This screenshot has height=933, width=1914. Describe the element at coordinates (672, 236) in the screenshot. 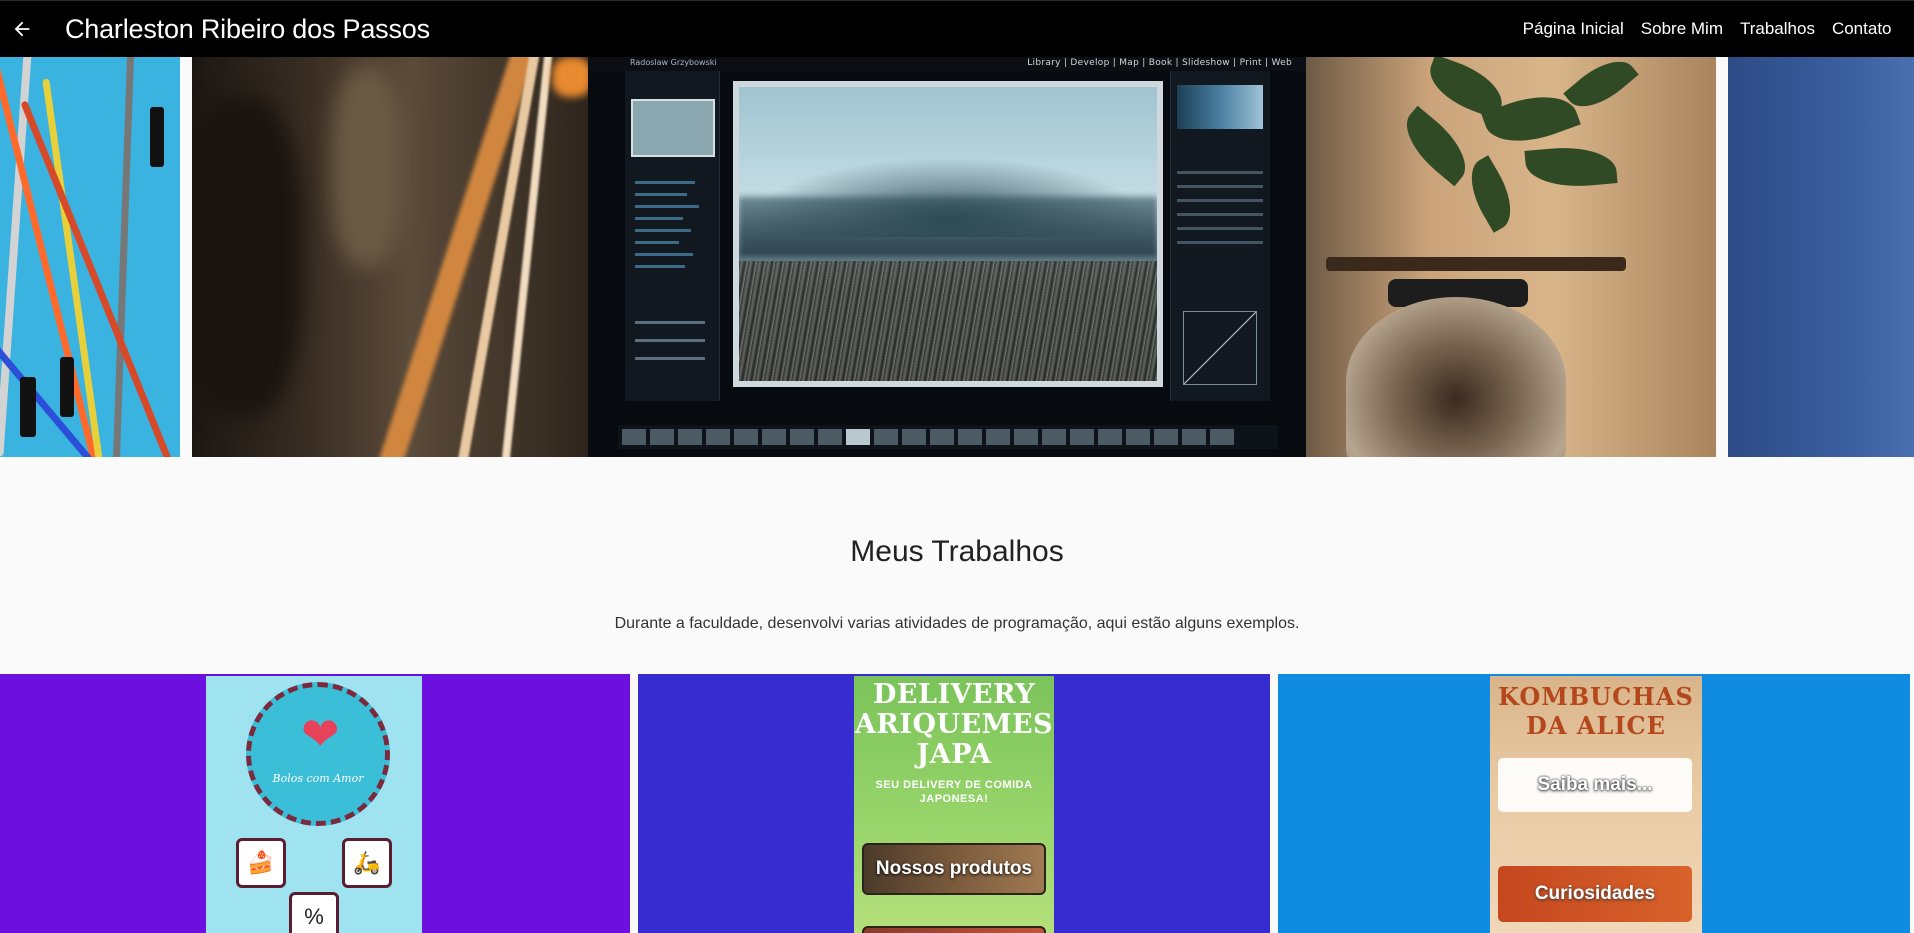

I see `monitor-left-panel` at that location.